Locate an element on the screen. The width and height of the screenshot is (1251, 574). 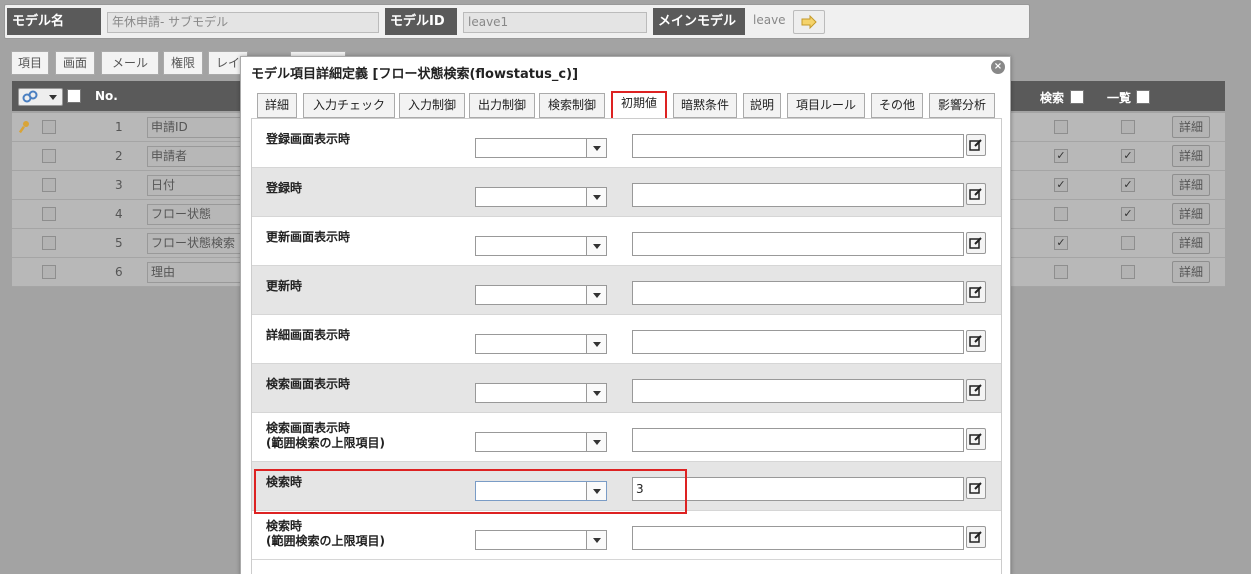
field-label: 登録時 is located at coordinates (284, 188).